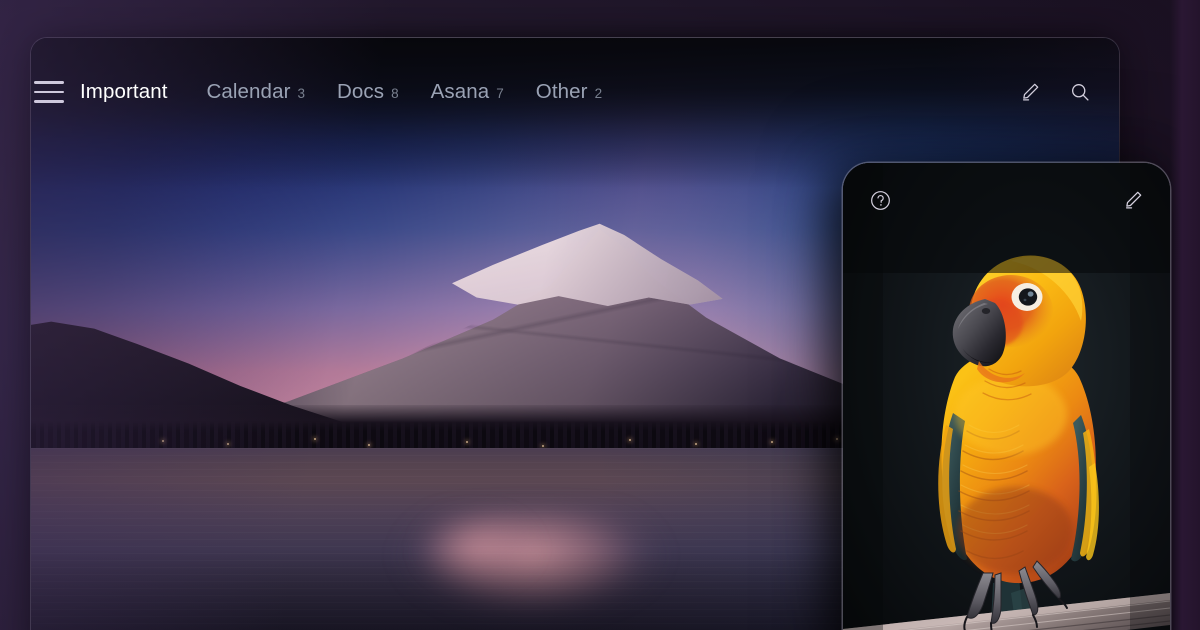 This screenshot has height=630, width=1200. Describe the element at coordinates (361, 91) in the screenshot. I see `tab-label: Docs` at that location.